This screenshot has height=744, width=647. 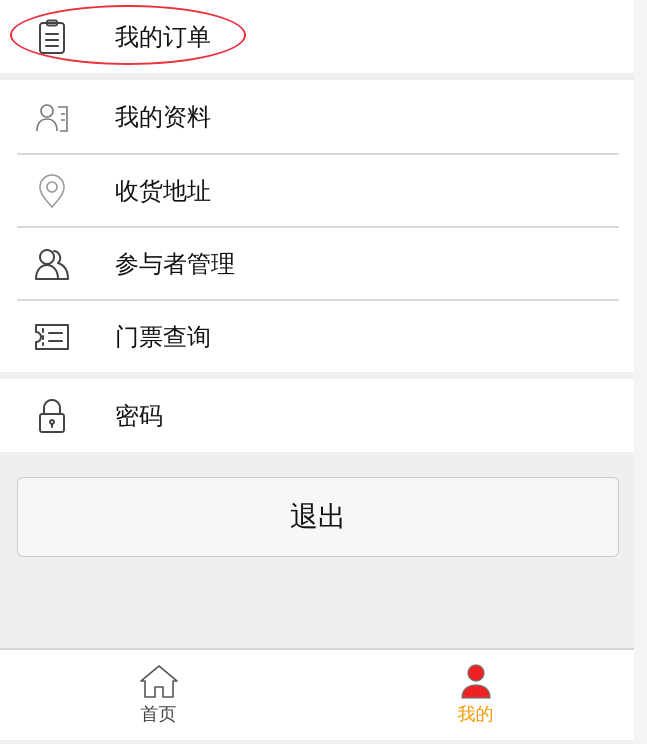 I want to click on menu-label: 收货地址, so click(x=163, y=191).